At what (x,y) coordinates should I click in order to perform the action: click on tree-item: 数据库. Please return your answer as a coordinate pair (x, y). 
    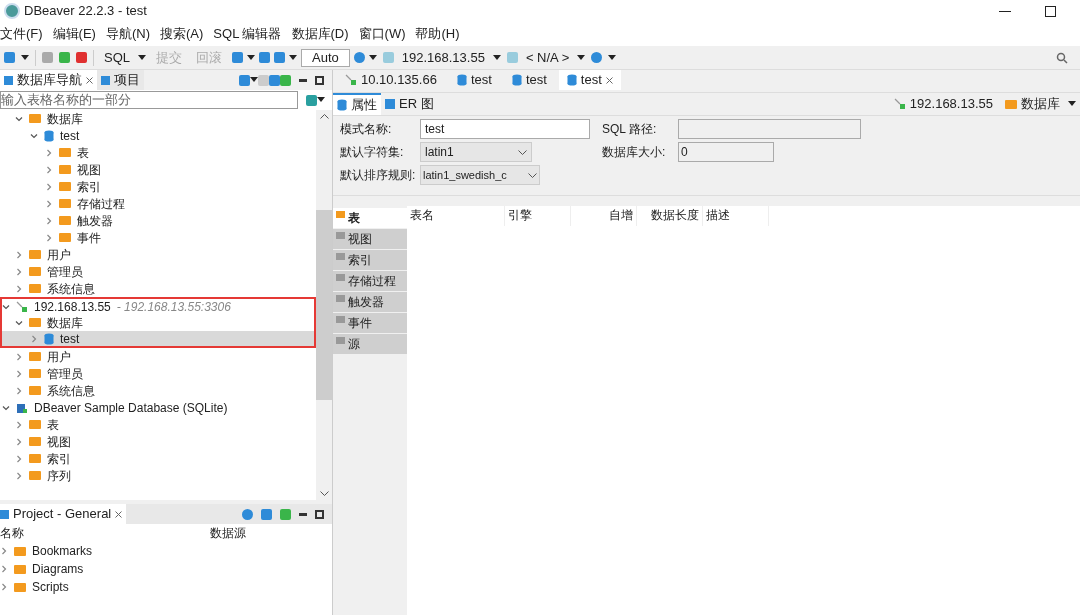
    Looking at the image, I should click on (158, 118).